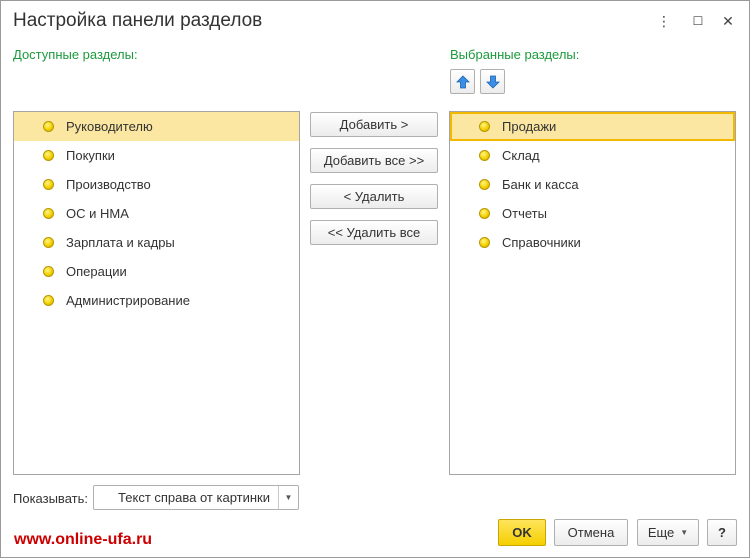 The image size is (750, 558). Describe the element at coordinates (96, 271) in the screenshot. I see `list-item-label: Операции` at that location.